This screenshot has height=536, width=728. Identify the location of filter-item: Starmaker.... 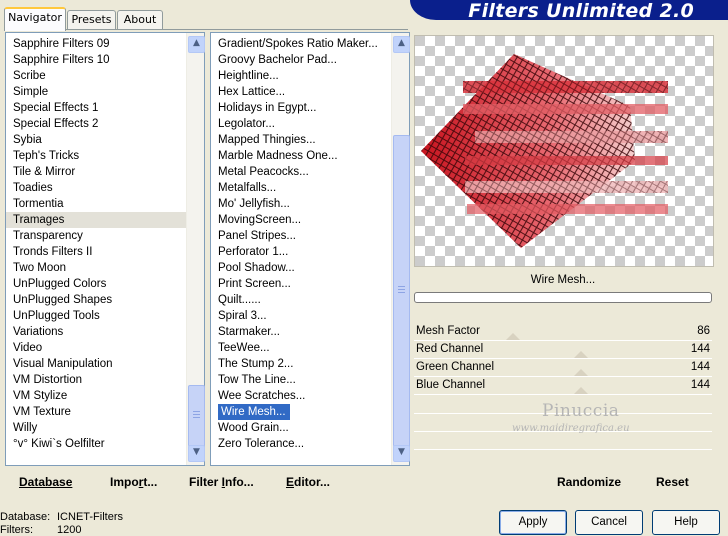
(301, 332).